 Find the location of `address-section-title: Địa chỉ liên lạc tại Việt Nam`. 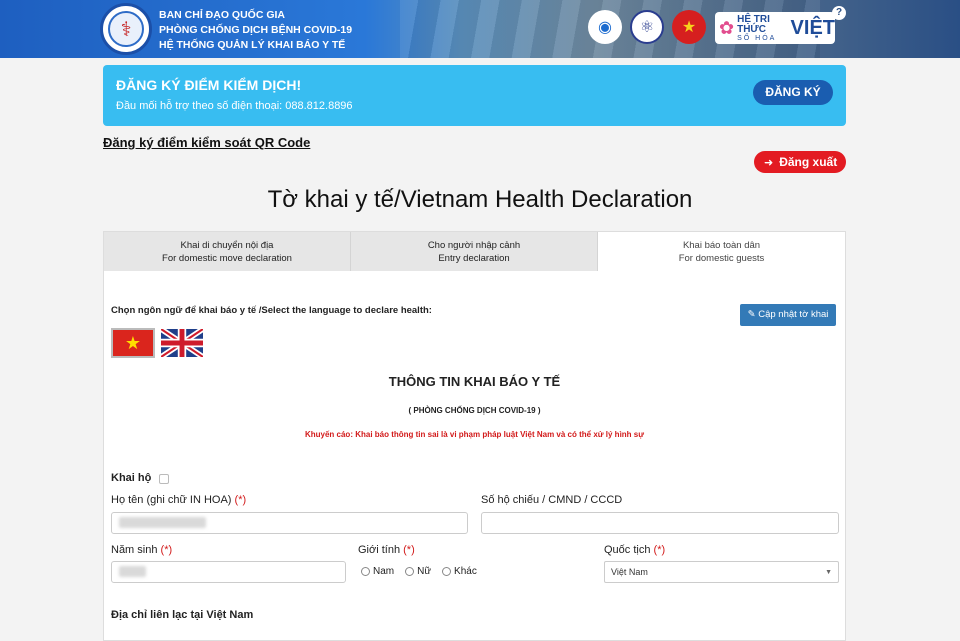

address-section-title: Địa chỉ liên lạc tại Việt Nam is located at coordinates (182, 615).